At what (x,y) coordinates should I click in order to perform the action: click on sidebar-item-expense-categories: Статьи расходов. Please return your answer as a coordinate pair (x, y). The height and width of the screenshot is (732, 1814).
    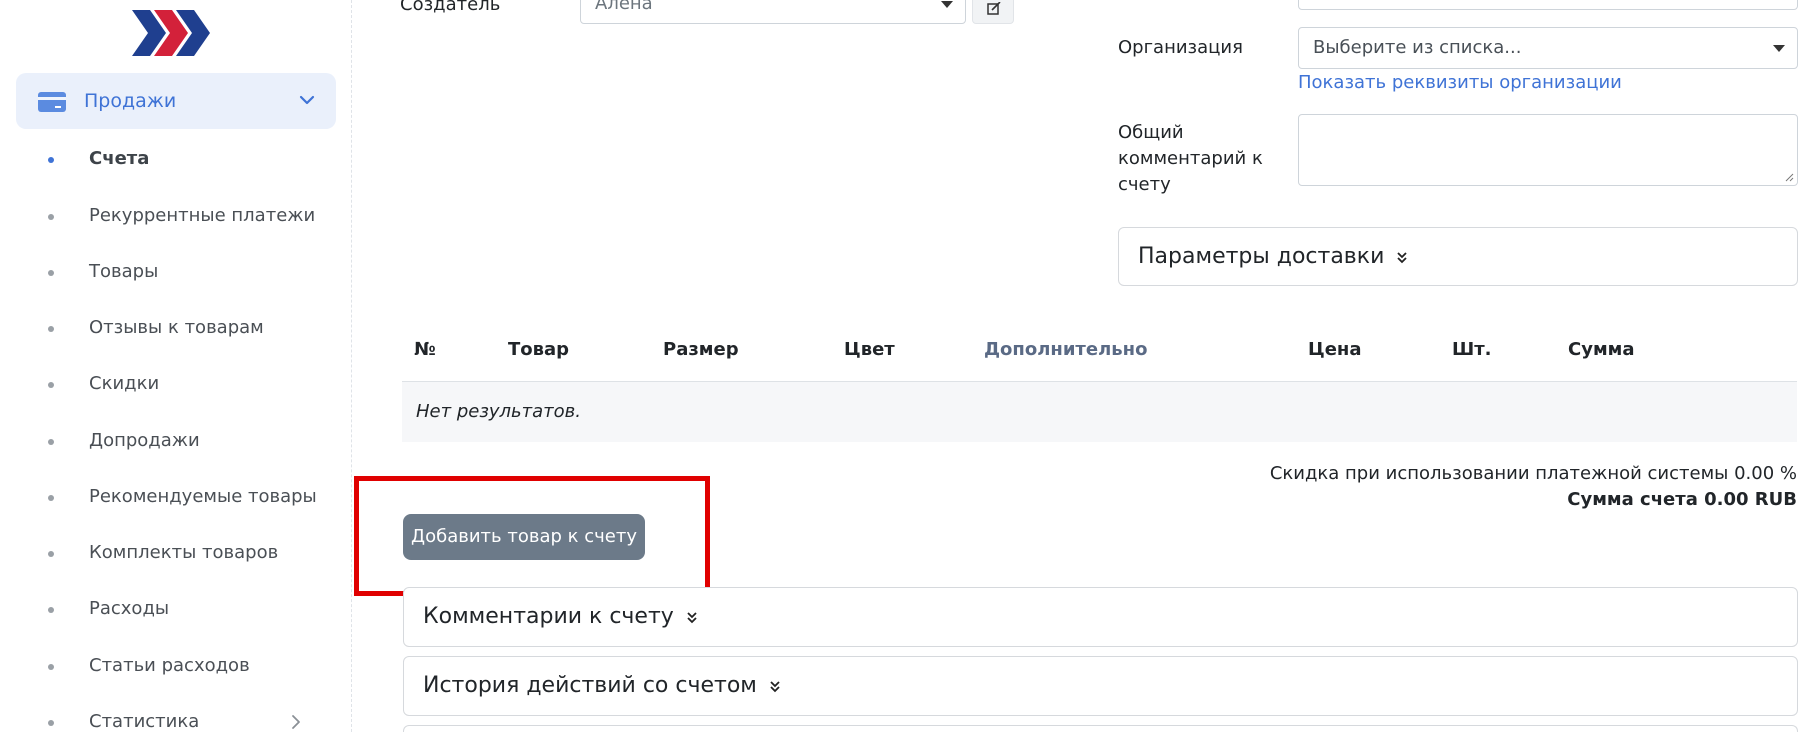
    Looking at the image, I should click on (176, 666).